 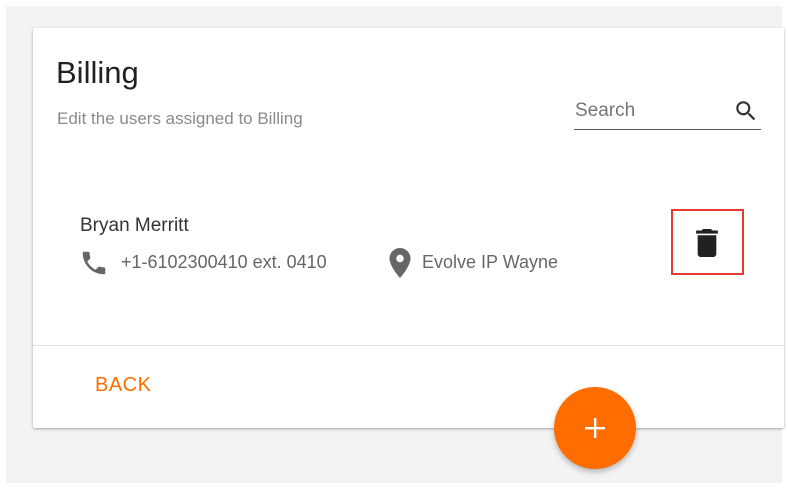 I want to click on add-user-button, so click(x=595, y=428).